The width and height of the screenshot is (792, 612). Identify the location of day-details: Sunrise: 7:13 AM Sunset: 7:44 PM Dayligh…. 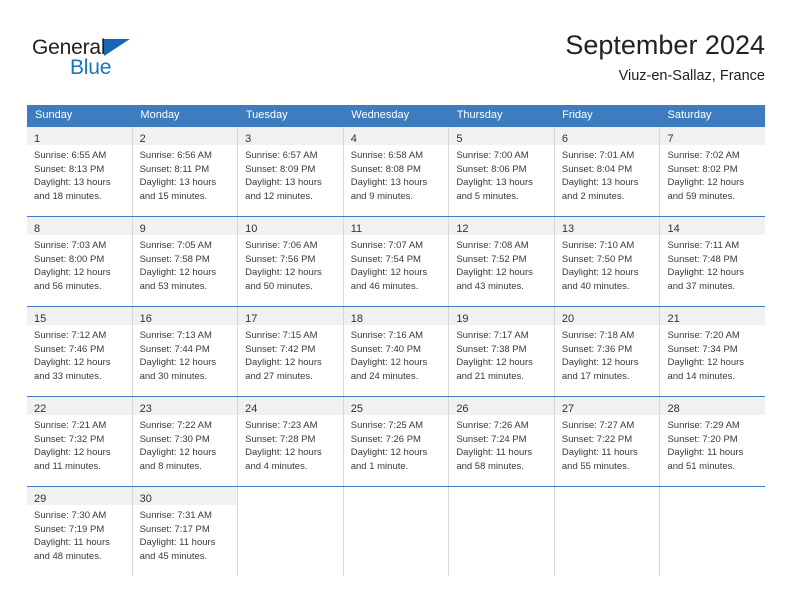
(185, 357).